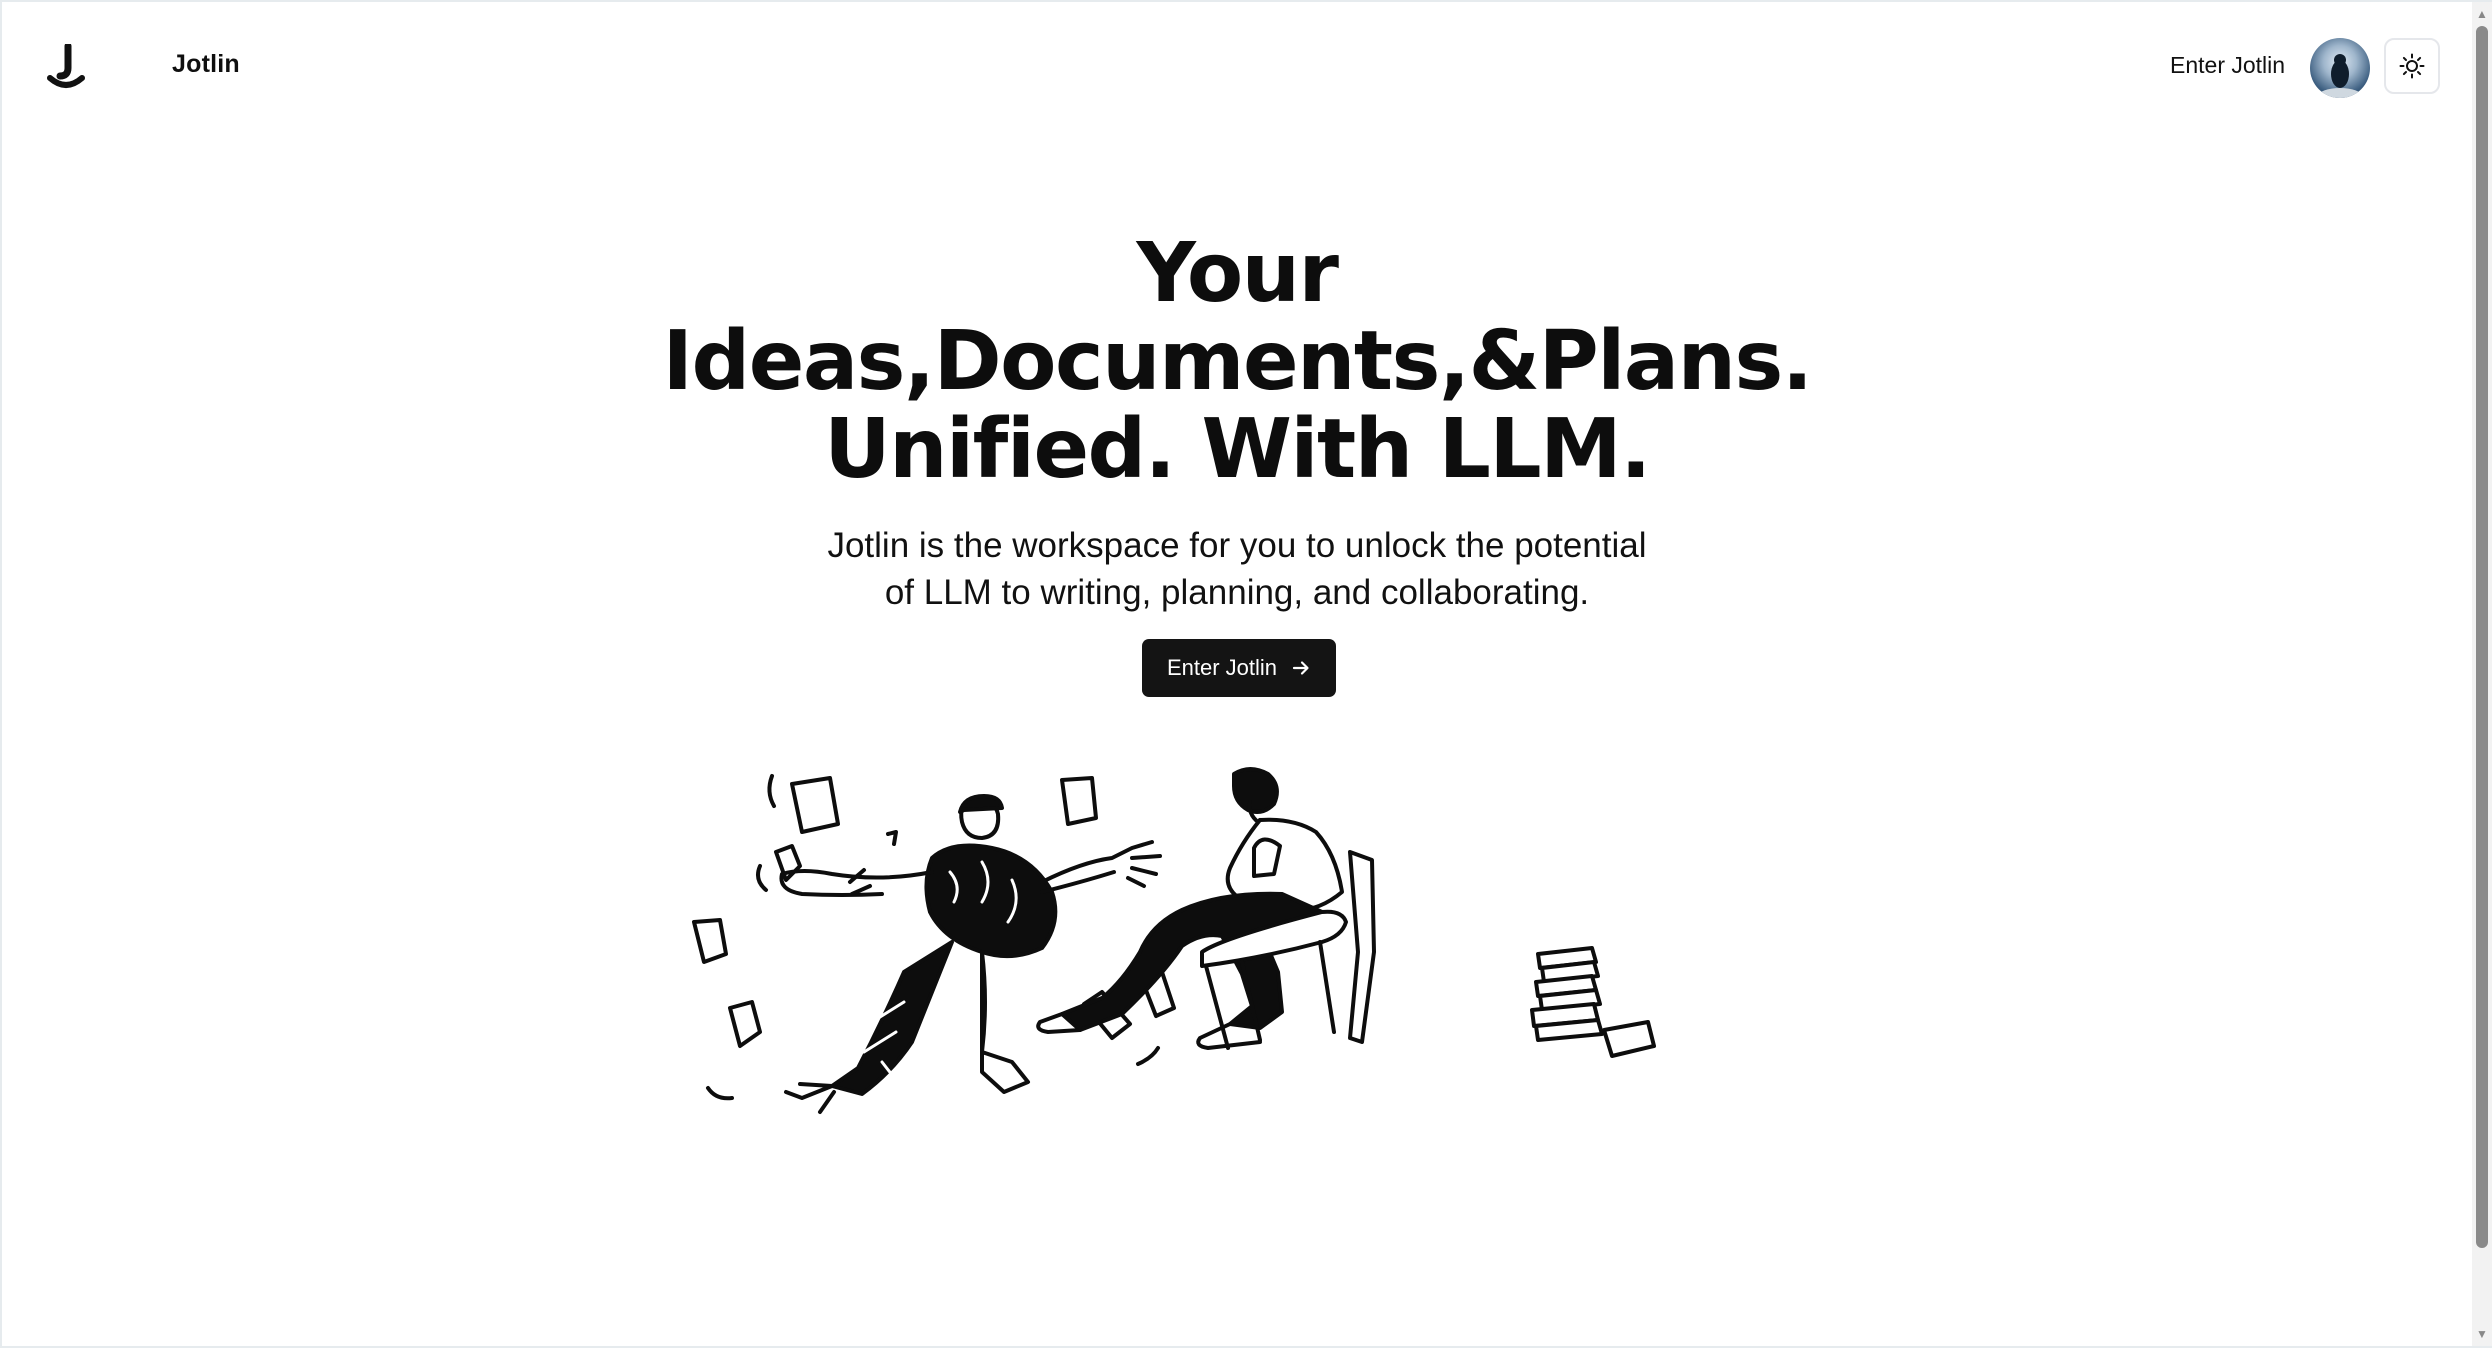  I want to click on scroll-up-arrow-icon: ▲, so click(2482, 14).